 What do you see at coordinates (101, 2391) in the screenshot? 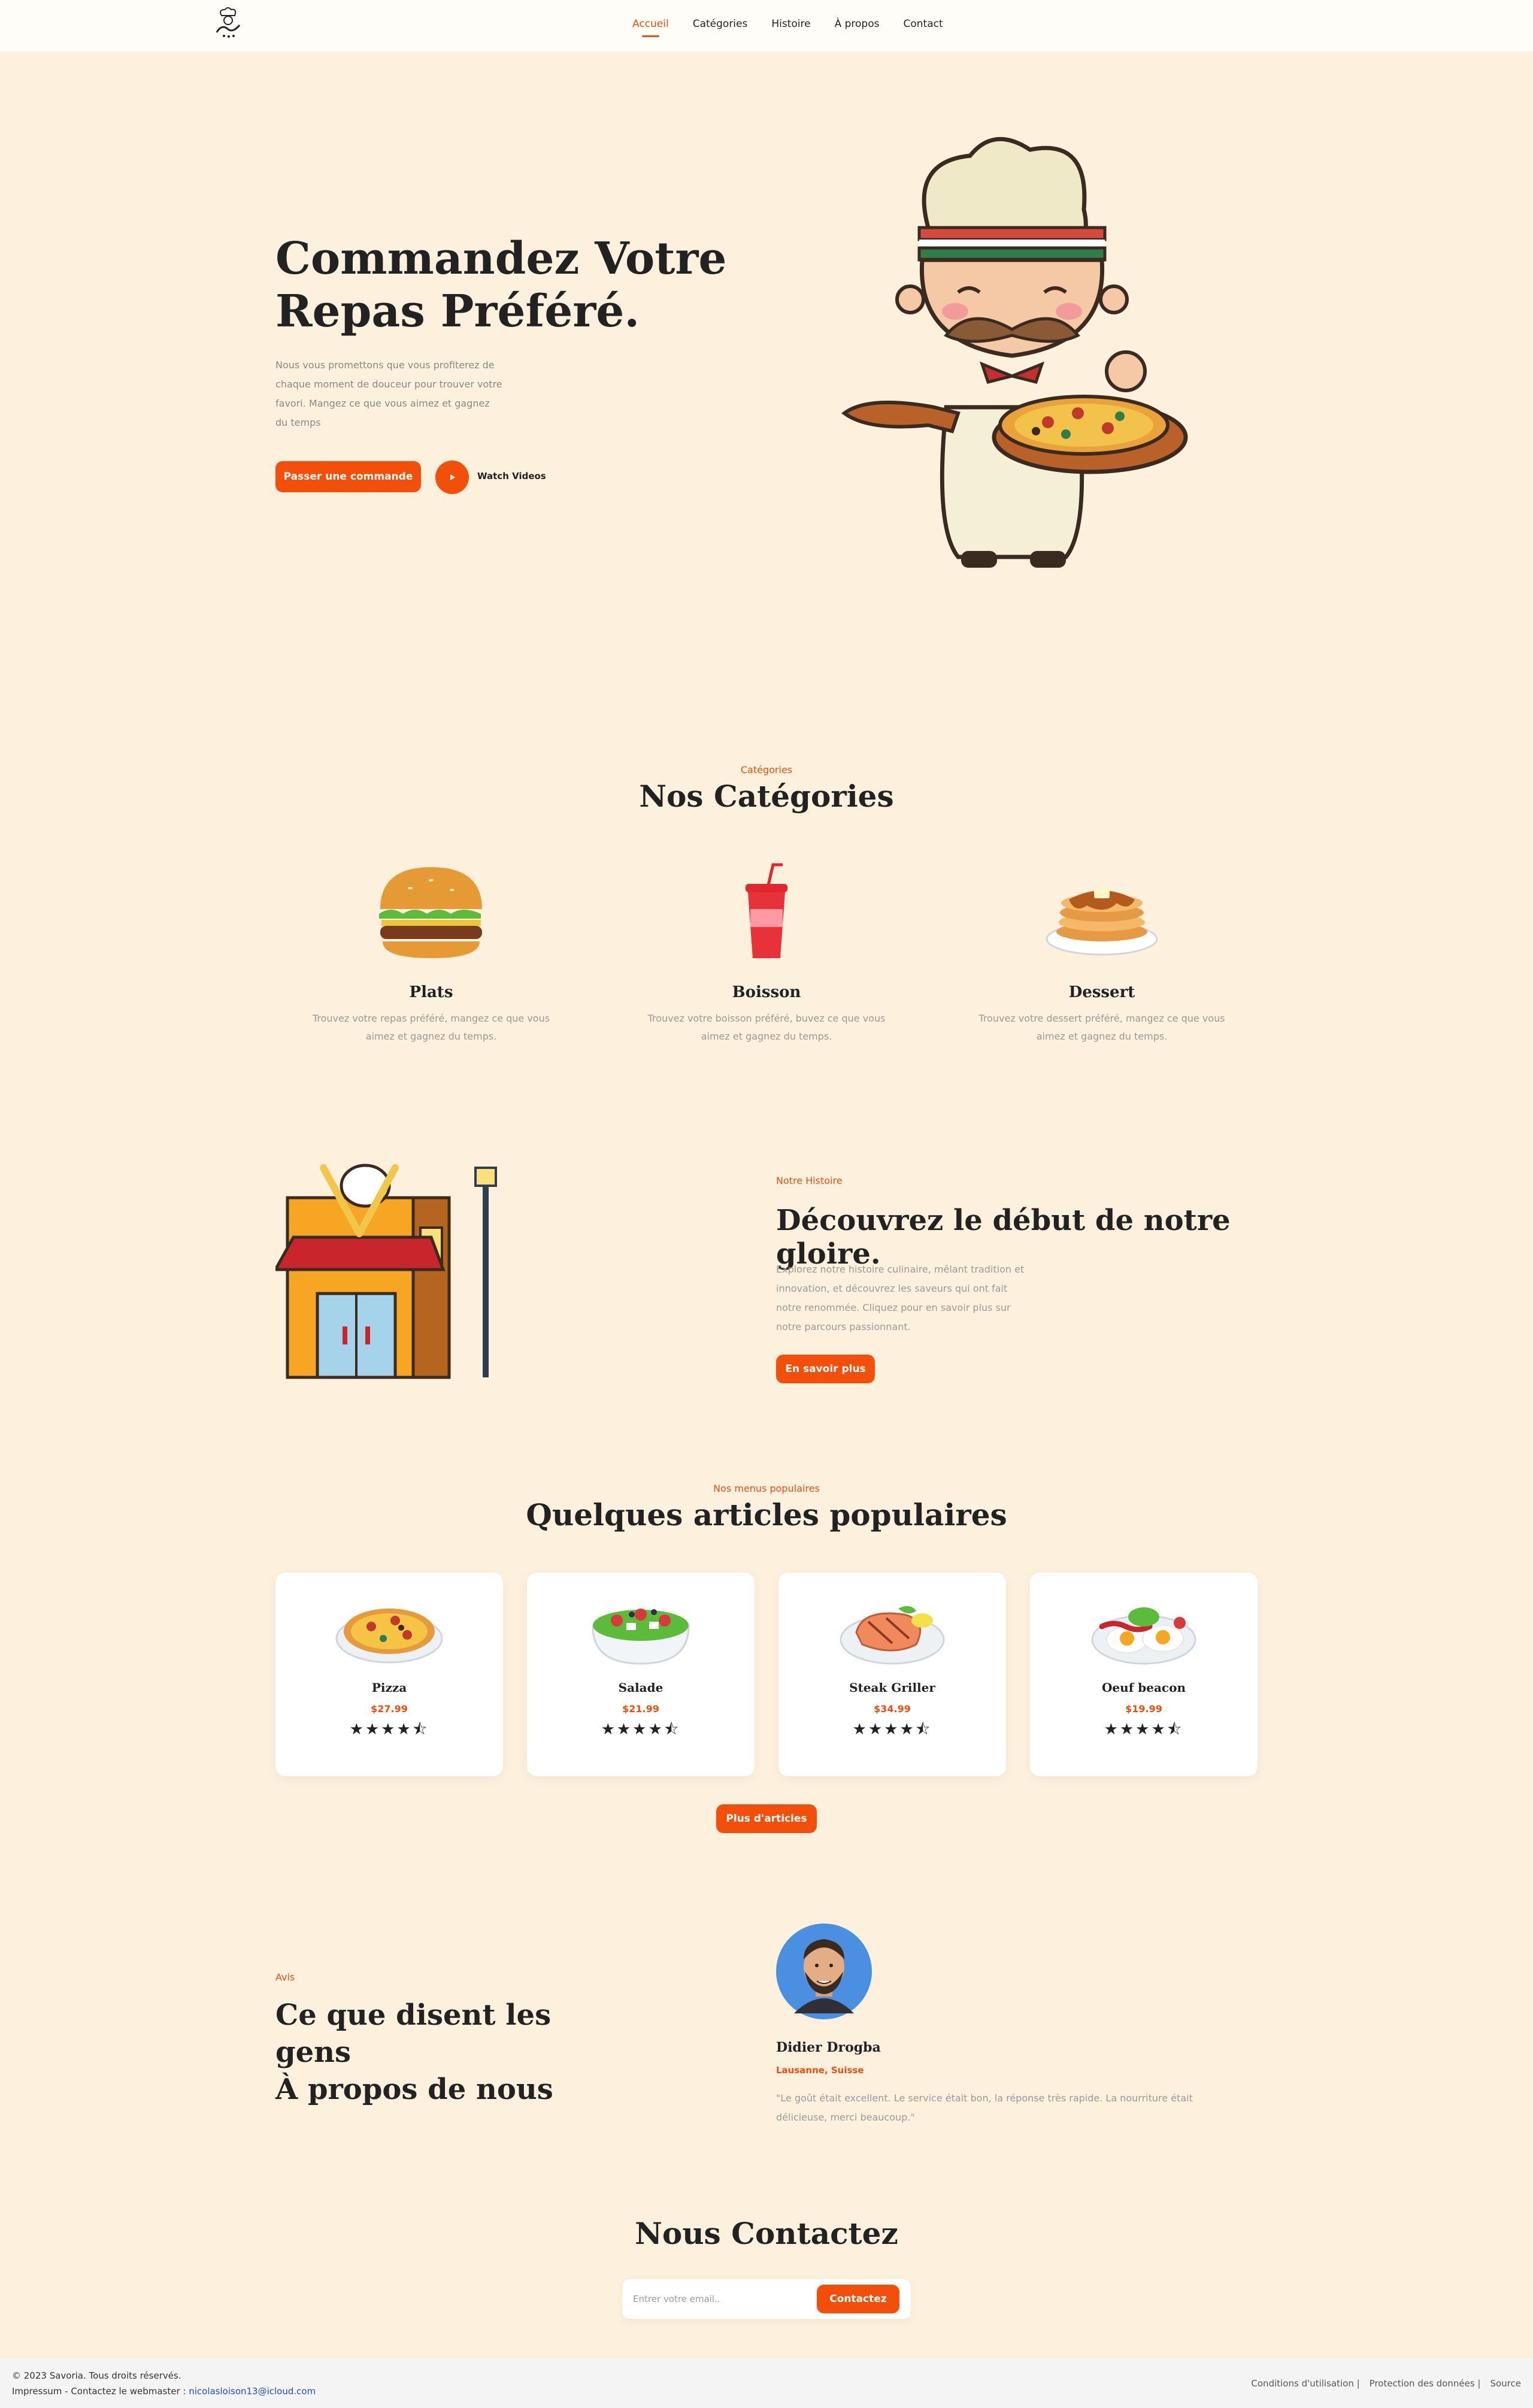
I see `footer-impressum-text: Impressum - Contactez le webmaster :` at bounding box center [101, 2391].